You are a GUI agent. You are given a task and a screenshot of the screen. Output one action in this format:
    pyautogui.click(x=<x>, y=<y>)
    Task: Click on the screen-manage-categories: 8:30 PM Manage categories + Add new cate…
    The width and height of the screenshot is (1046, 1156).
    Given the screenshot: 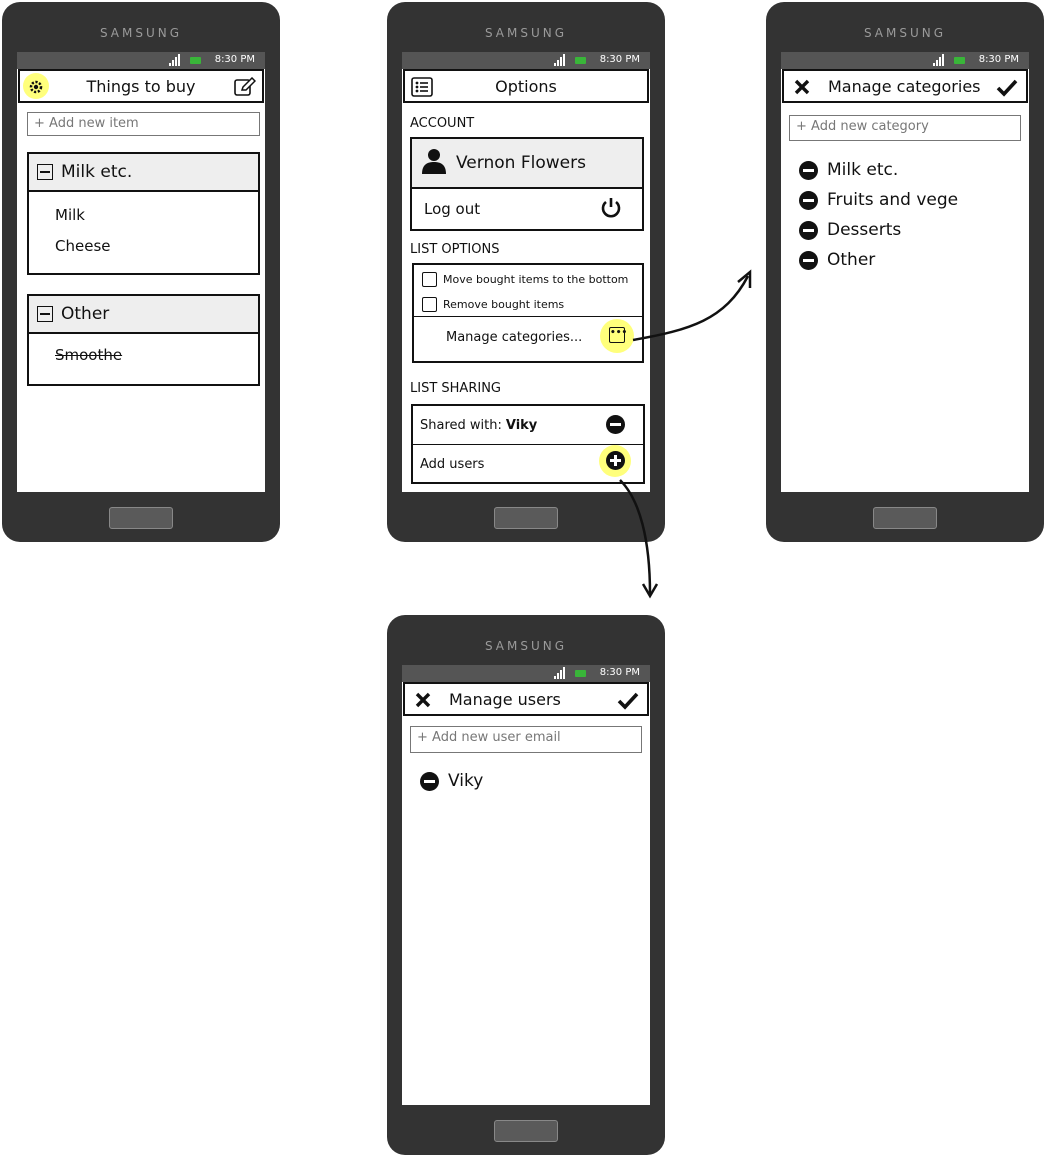 What is the action you would take?
    pyautogui.click(x=905, y=272)
    